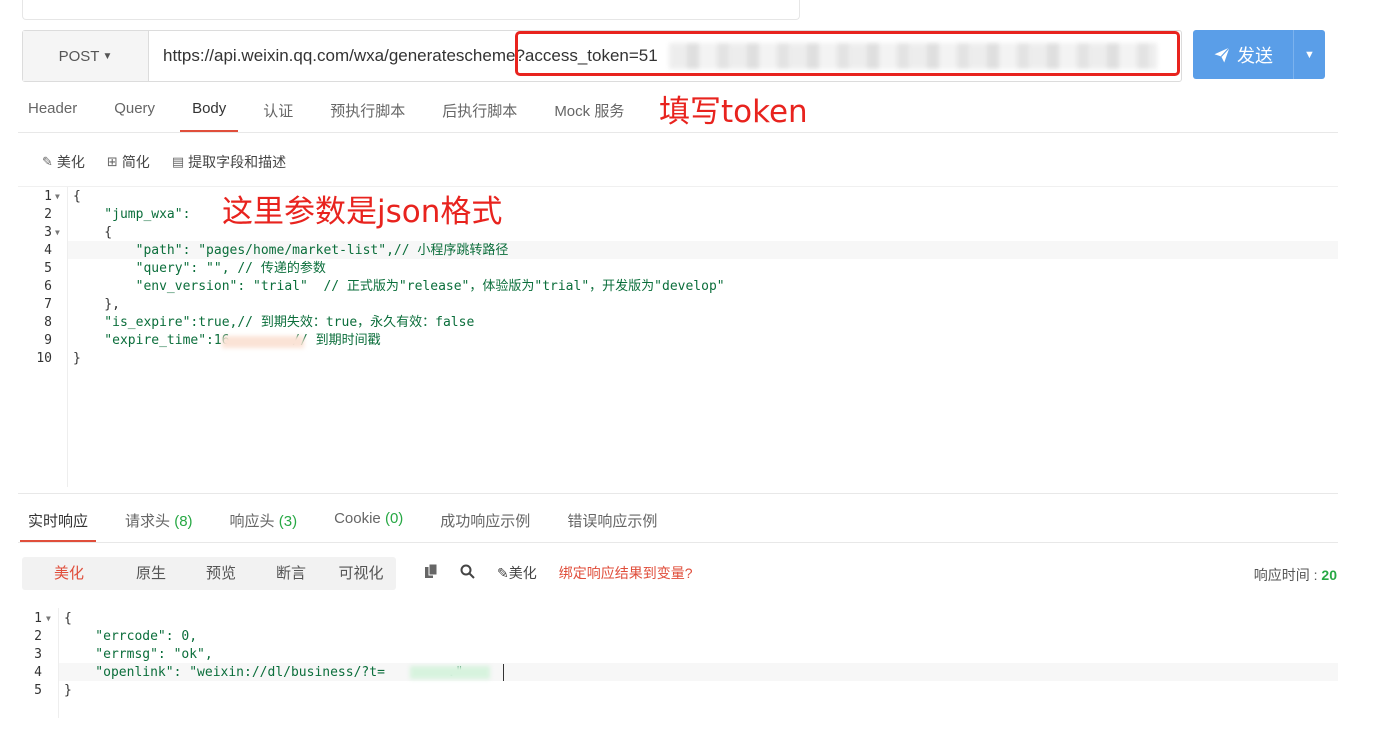  What do you see at coordinates (48, 286) in the screenshot?
I see `line-number: 6` at bounding box center [48, 286].